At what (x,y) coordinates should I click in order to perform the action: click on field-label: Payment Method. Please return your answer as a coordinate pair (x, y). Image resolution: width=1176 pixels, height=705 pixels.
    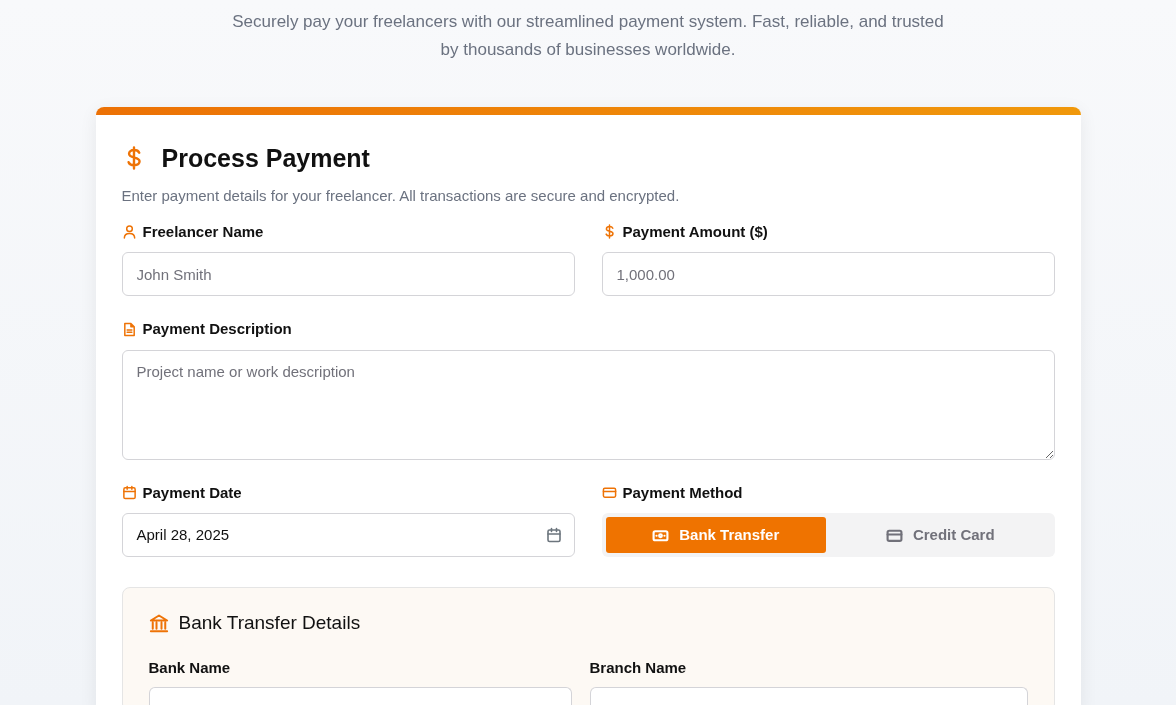
    Looking at the image, I should click on (682, 492).